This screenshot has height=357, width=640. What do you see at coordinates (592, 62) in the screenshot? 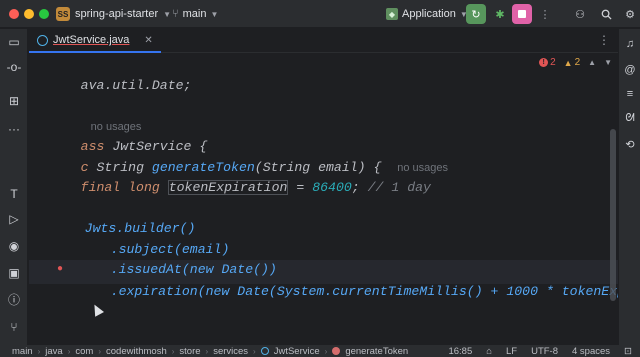
I see `chevron-up-icon: ▲` at bounding box center [592, 62].